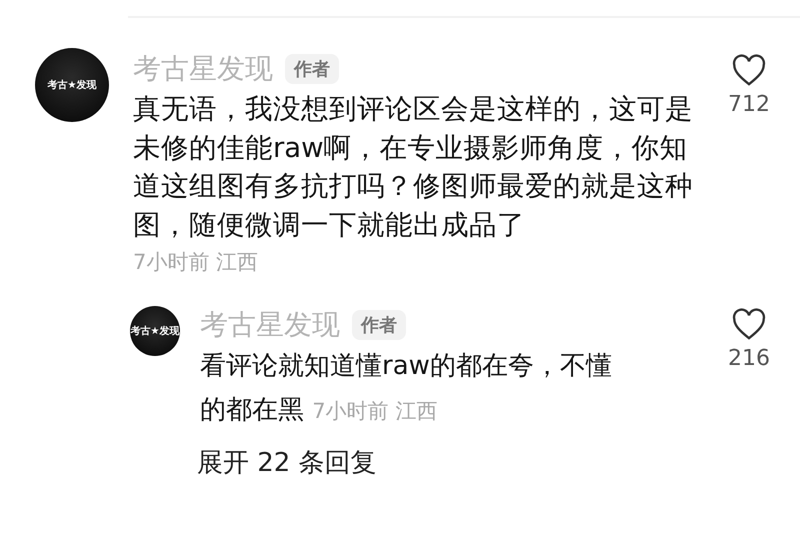 Image resolution: width=800 pixels, height=552 pixels. Describe the element at coordinates (749, 105) in the screenshot. I see `like-count: 712` at that location.